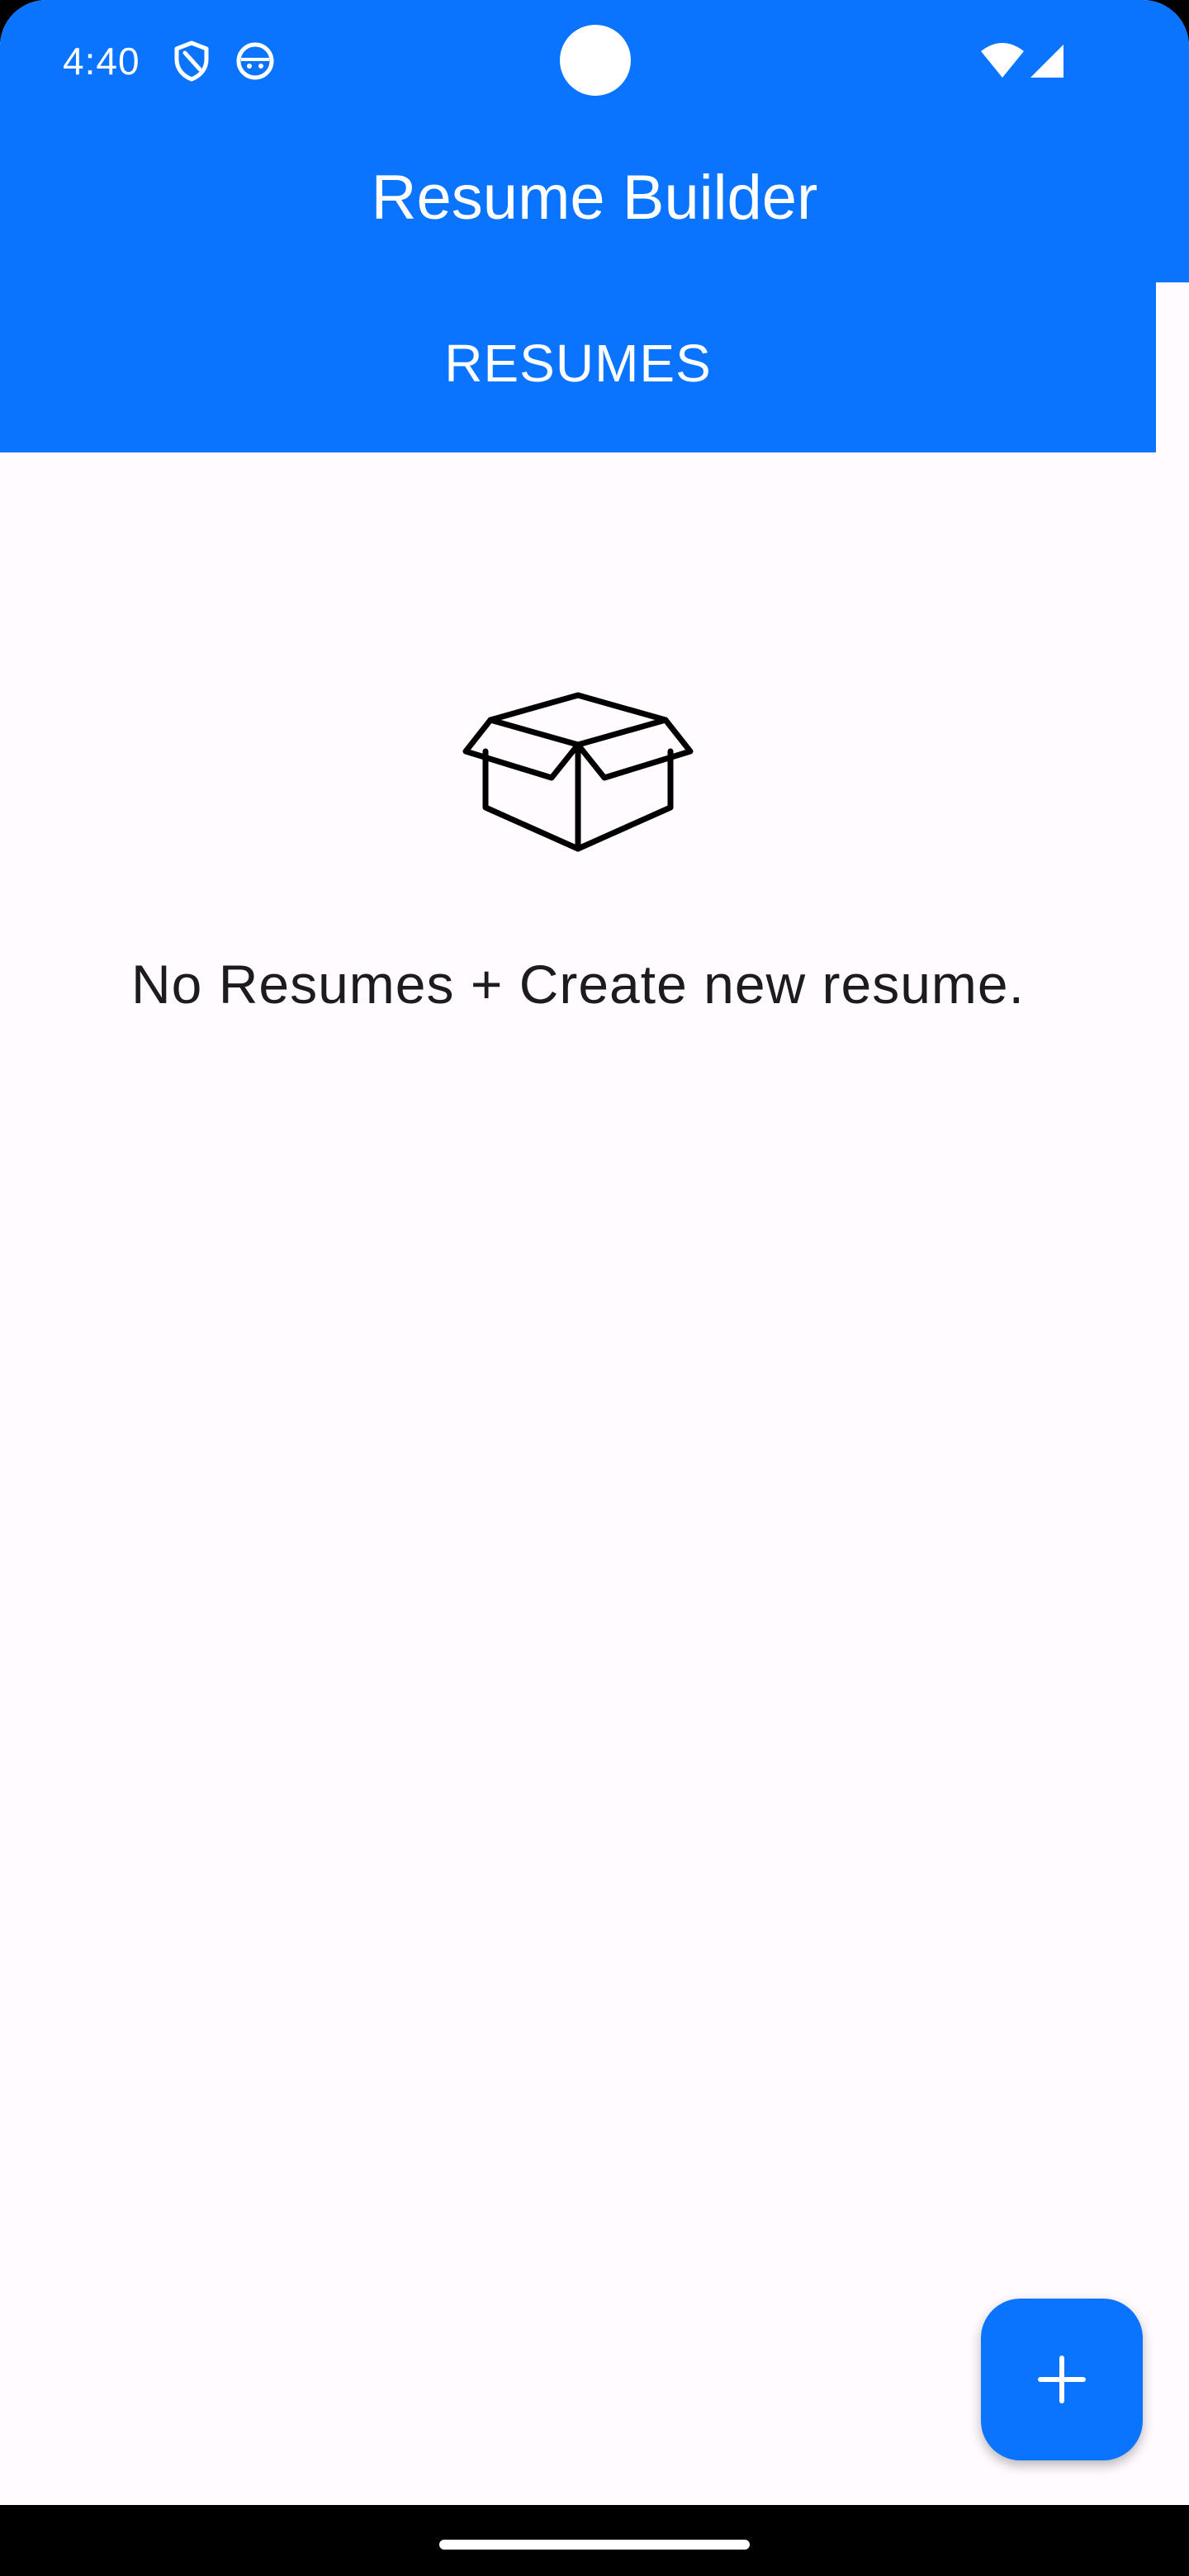 The image size is (1189, 2576). What do you see at coordinates (578, 772) in the screenshot?
I see `open-box-icon` at bounding box center [578, 772].